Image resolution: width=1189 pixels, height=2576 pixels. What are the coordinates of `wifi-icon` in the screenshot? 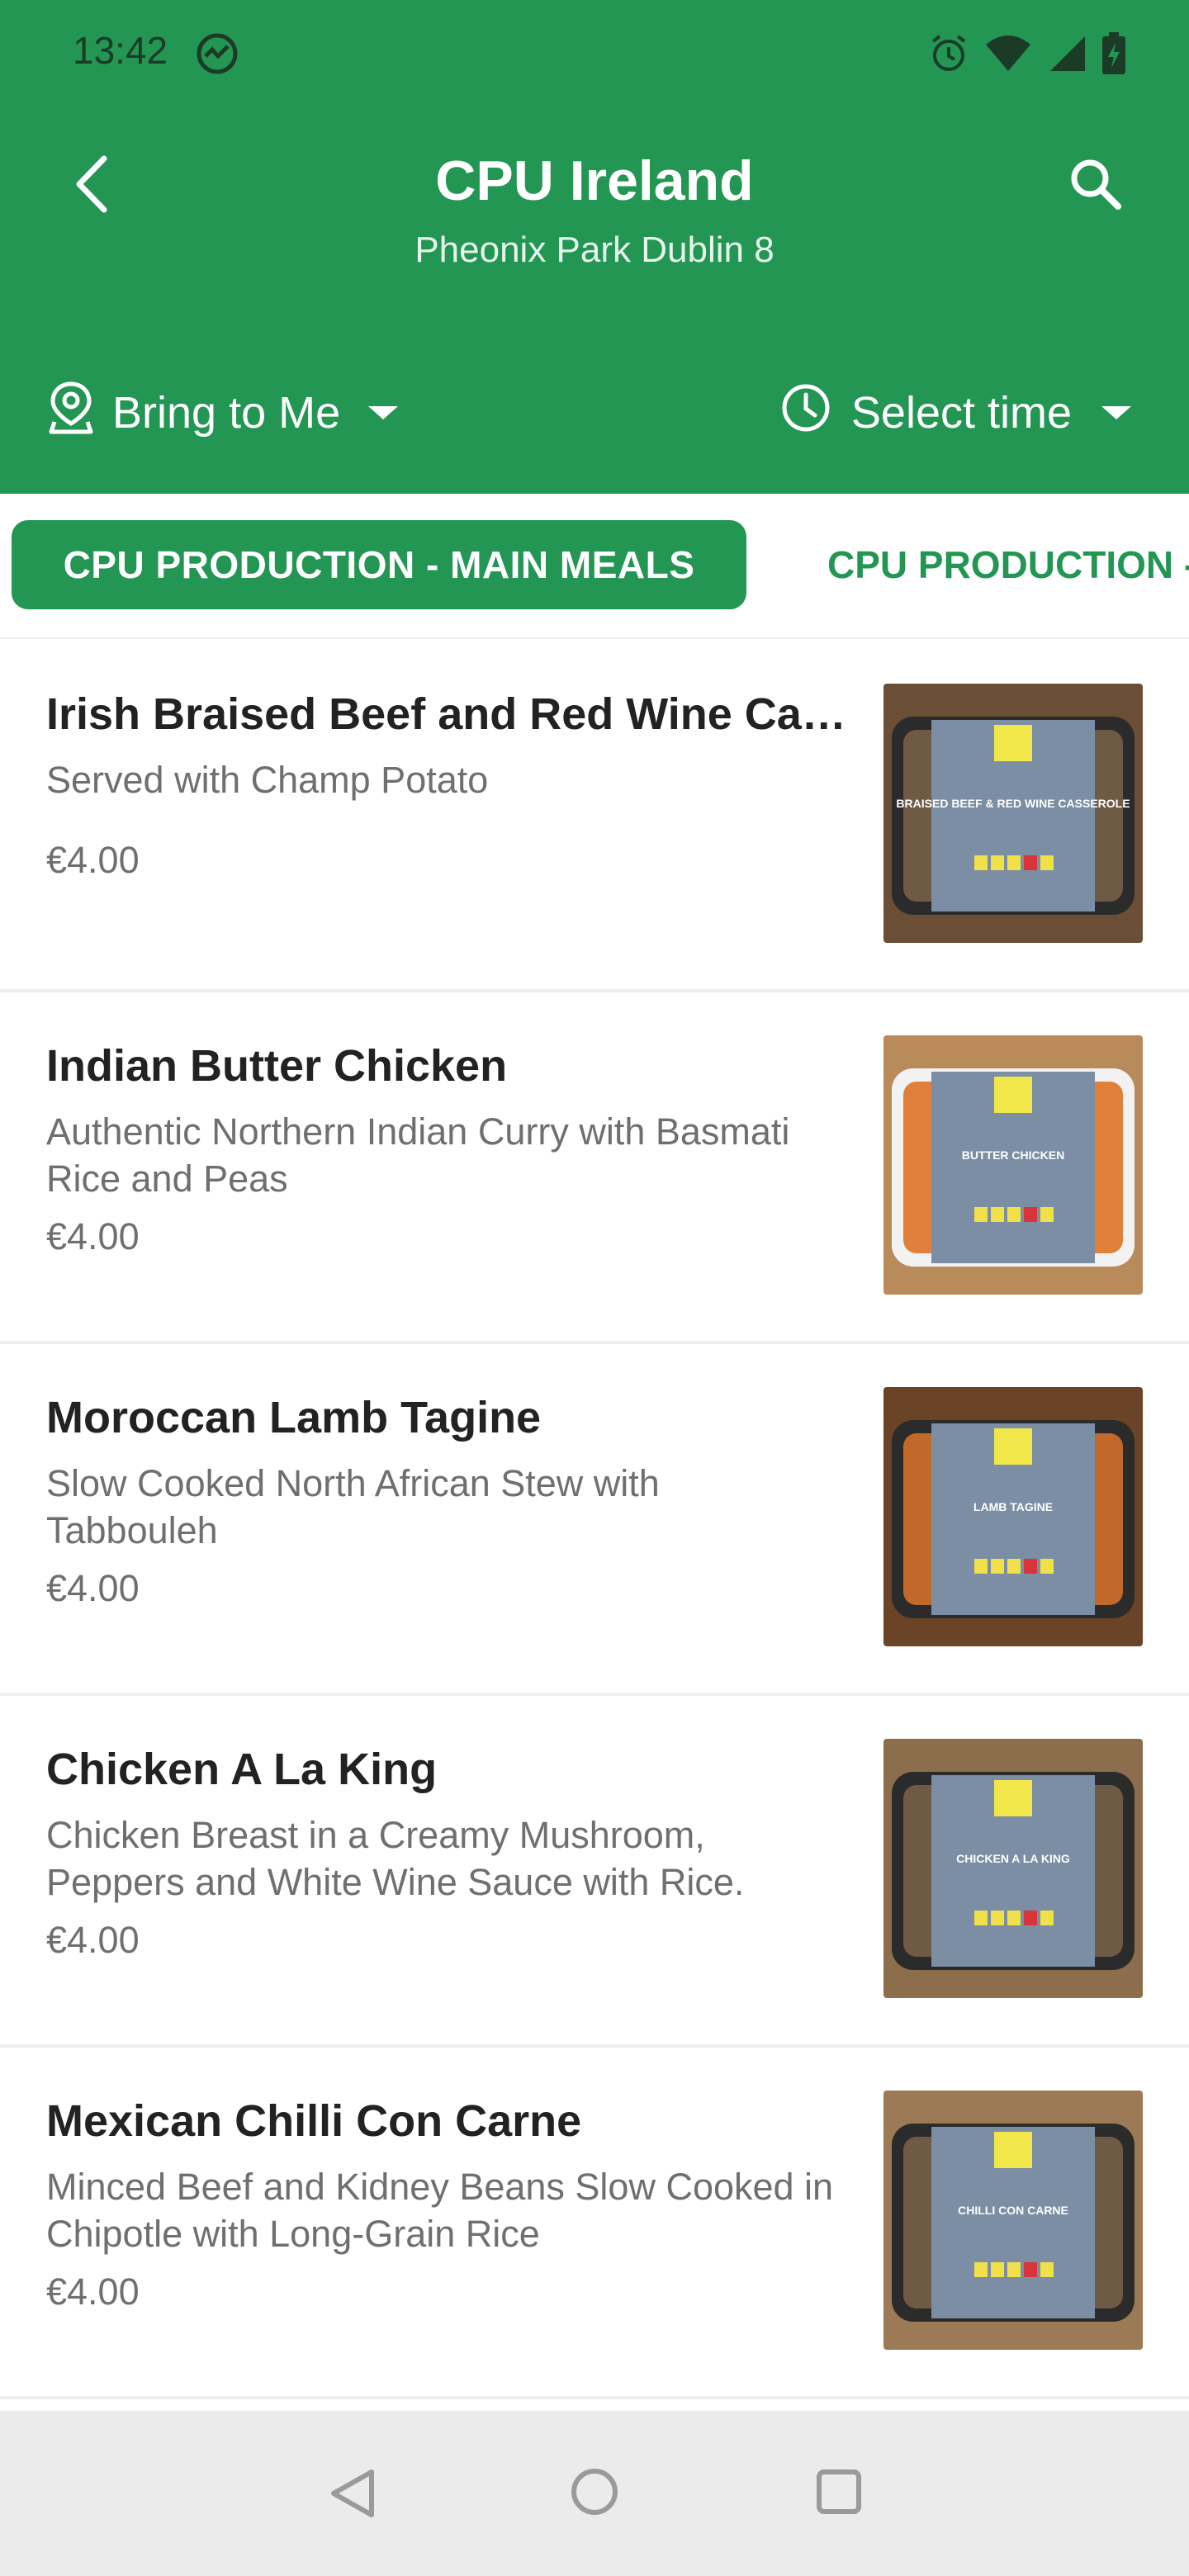 It's located at (1008, 53).